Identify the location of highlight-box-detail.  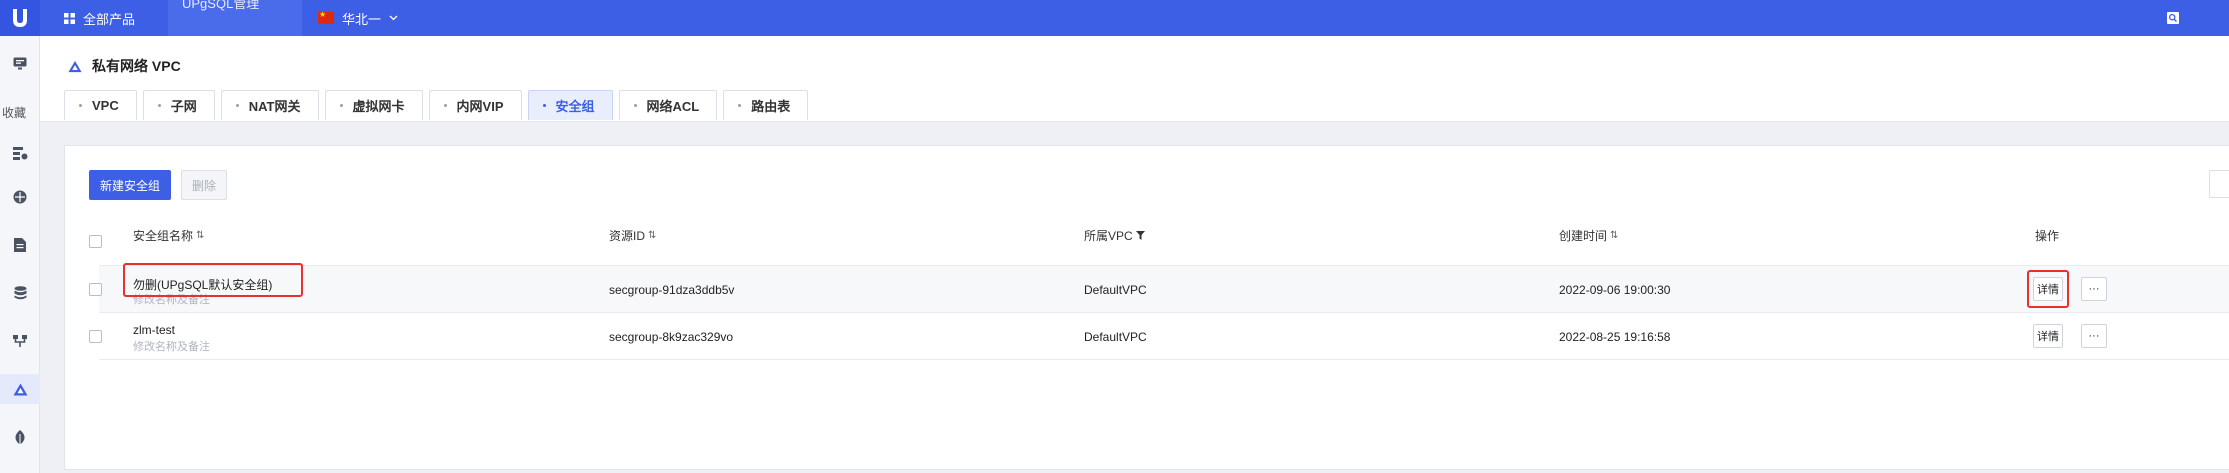
(2048, 289).